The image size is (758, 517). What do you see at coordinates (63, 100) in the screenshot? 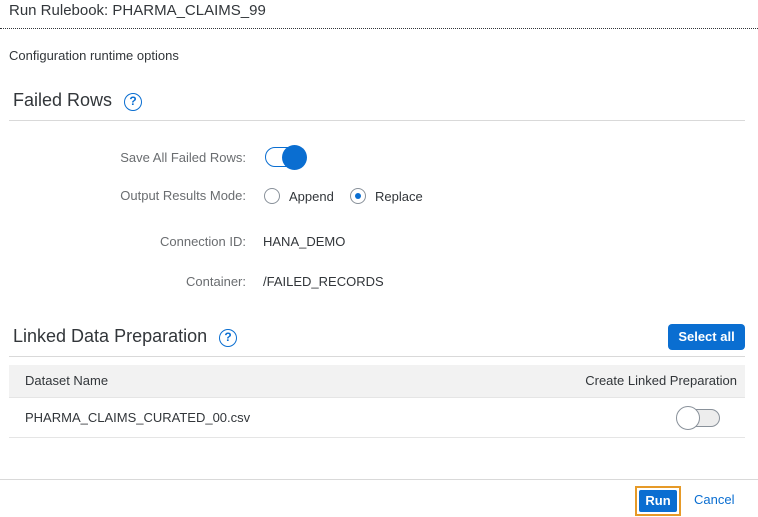
I see `failed-rows-heading: Failed Rows` at bounding box center [63, 100].